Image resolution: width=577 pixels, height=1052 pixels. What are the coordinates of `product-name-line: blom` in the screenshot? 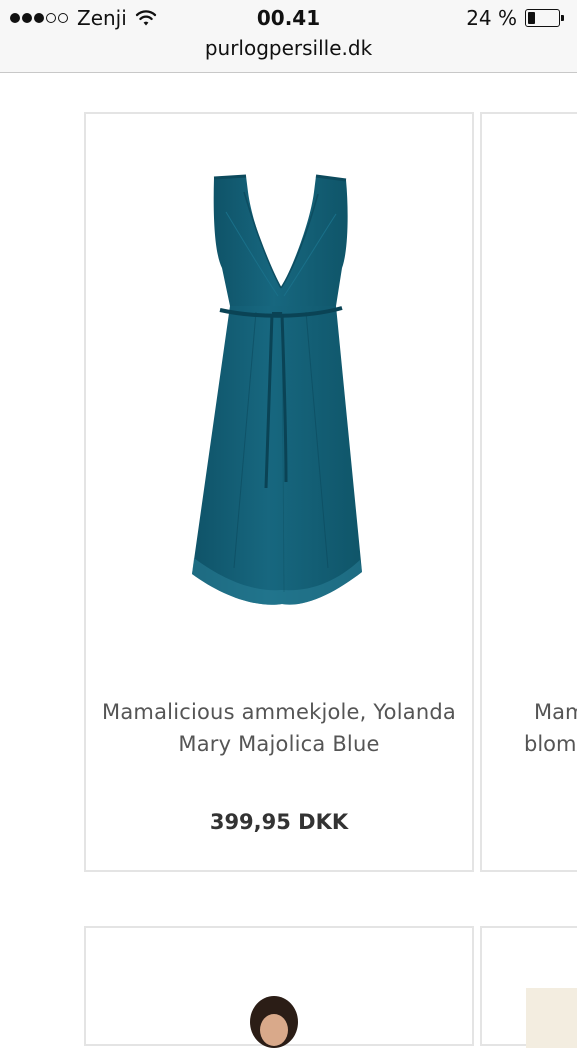 It's located at (550, 744).